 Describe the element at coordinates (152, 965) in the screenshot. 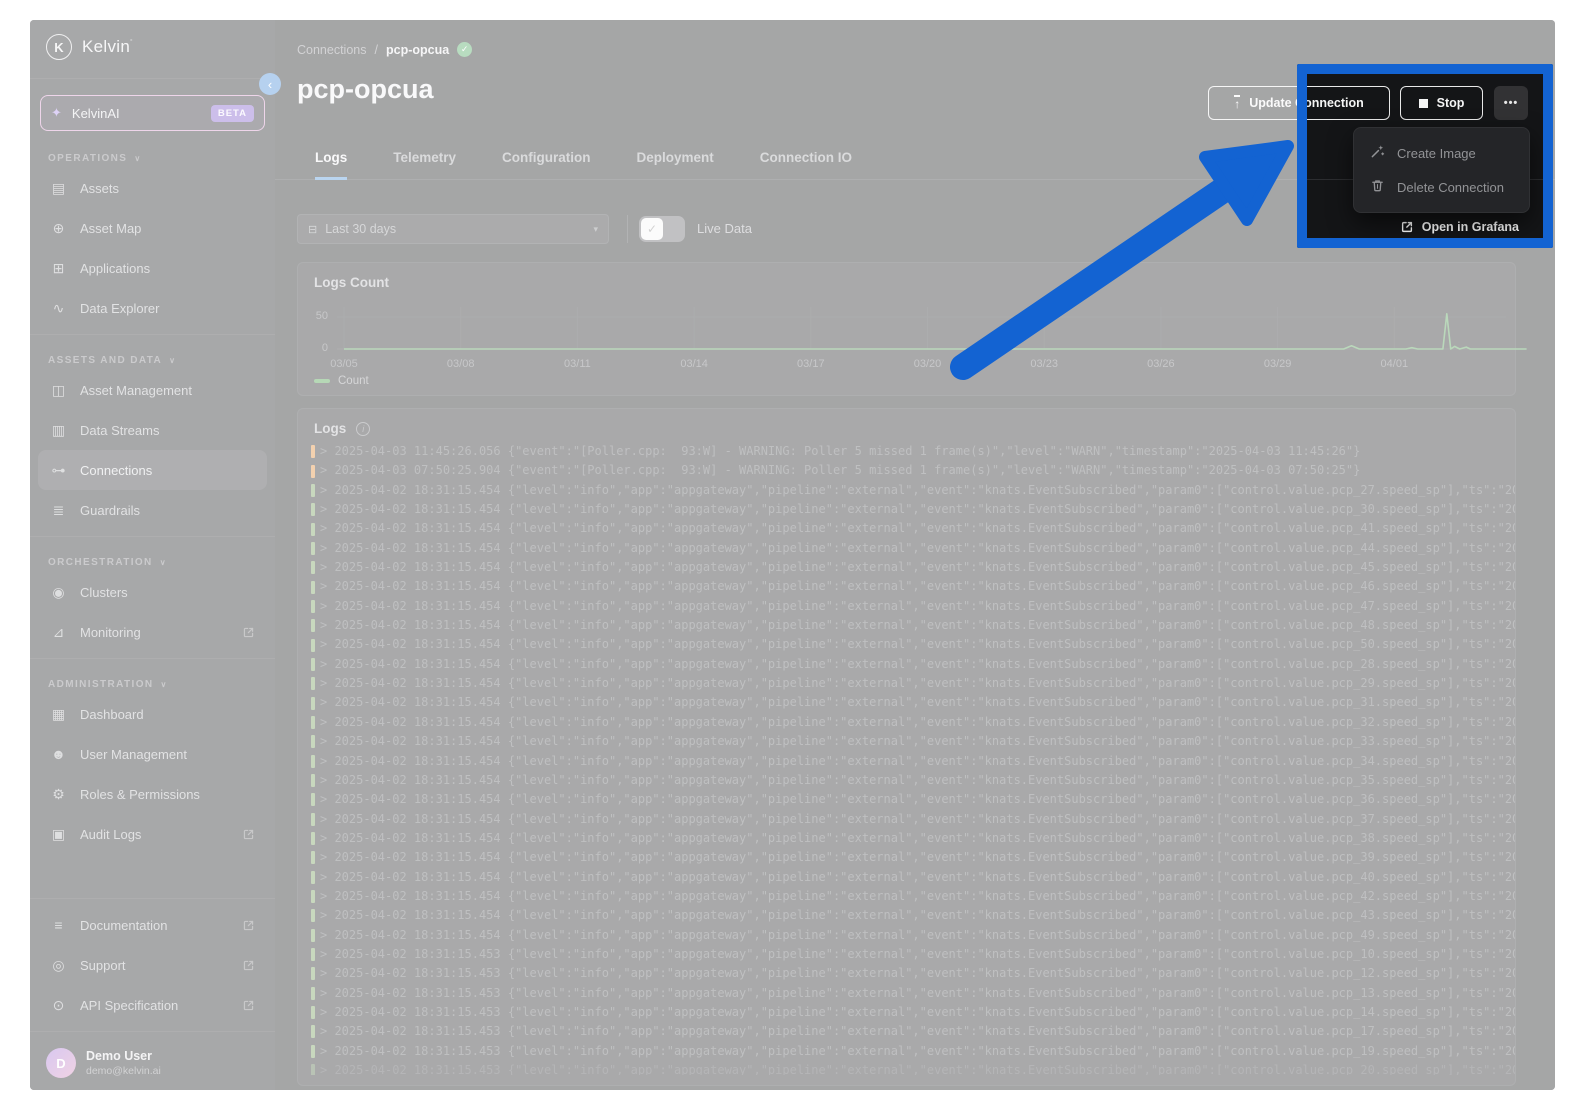

I see `sidebar-item-support: ◎ Support` at that location.